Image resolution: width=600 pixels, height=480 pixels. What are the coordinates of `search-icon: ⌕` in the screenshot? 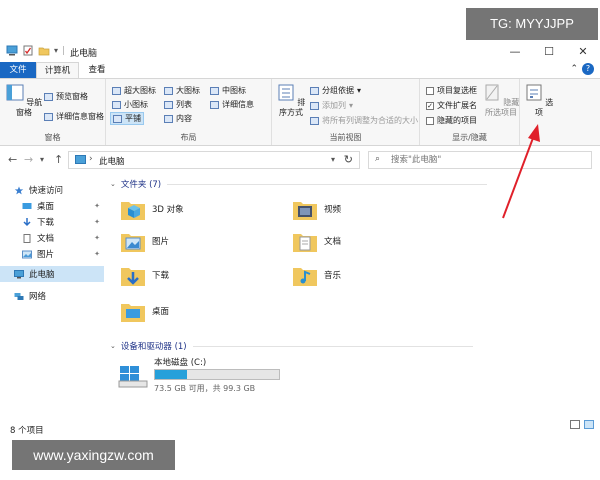 It's located at (378, 159).